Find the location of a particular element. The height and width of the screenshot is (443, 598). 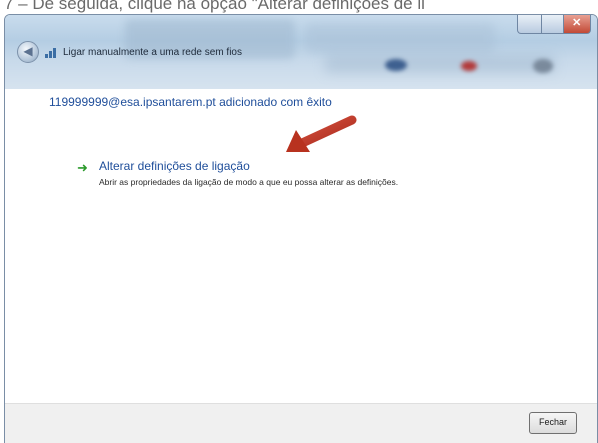

window-caption-buttons: ✕ is located at coordinates (554, 24).